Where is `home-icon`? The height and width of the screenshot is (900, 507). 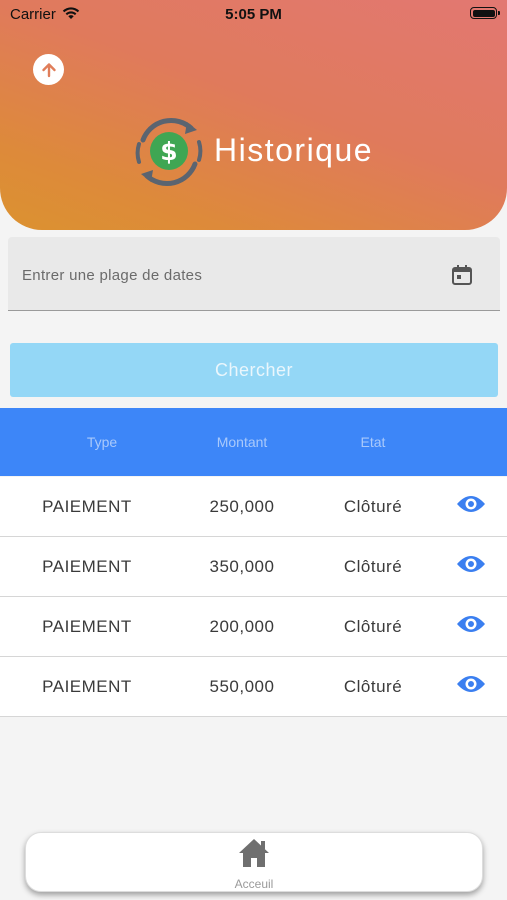 home-icon is located at coordinates (254, 853).